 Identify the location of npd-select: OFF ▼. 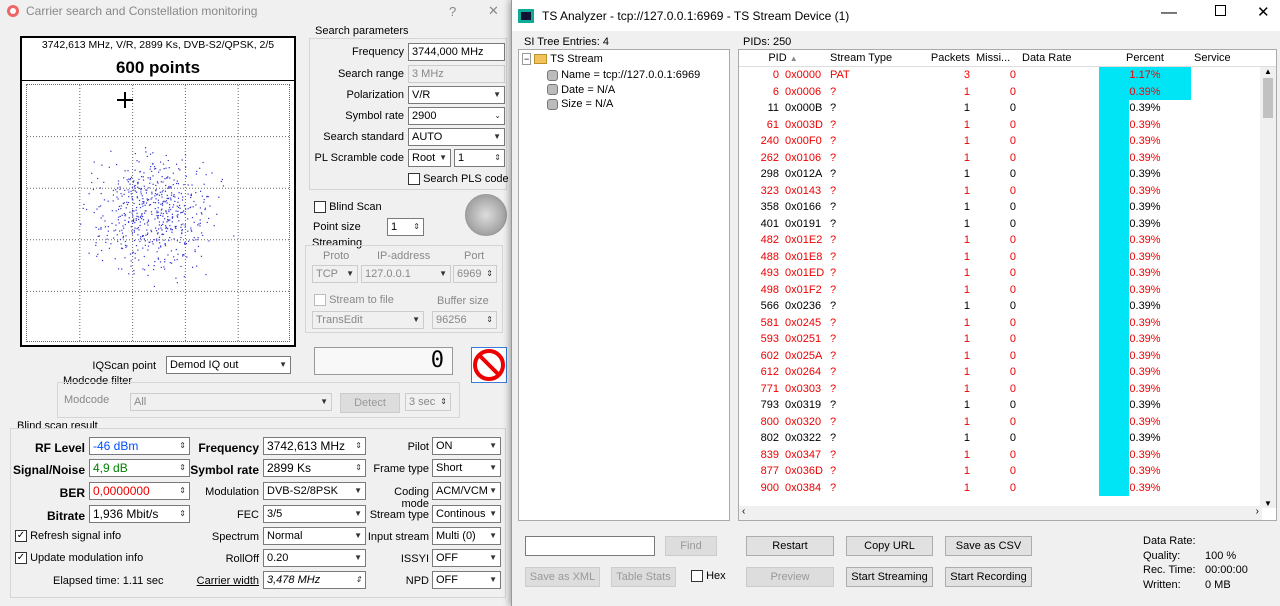
(466, 580).